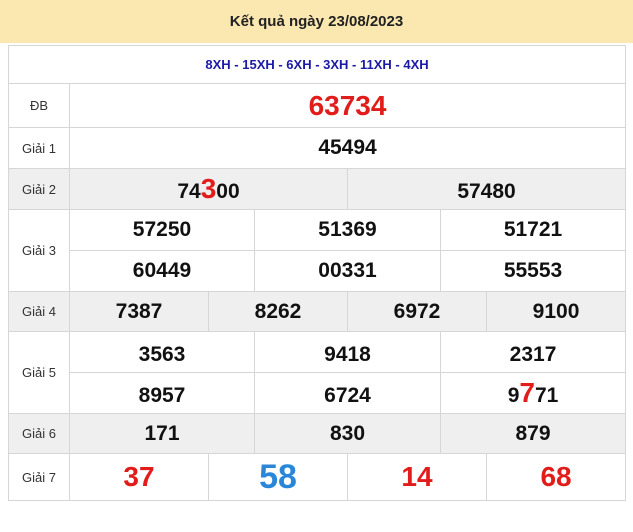 The image size is (633, 532). Describe the element at coordinates (486, 189) in the screenshot. I see `prize-2-number: 57480` at that location.